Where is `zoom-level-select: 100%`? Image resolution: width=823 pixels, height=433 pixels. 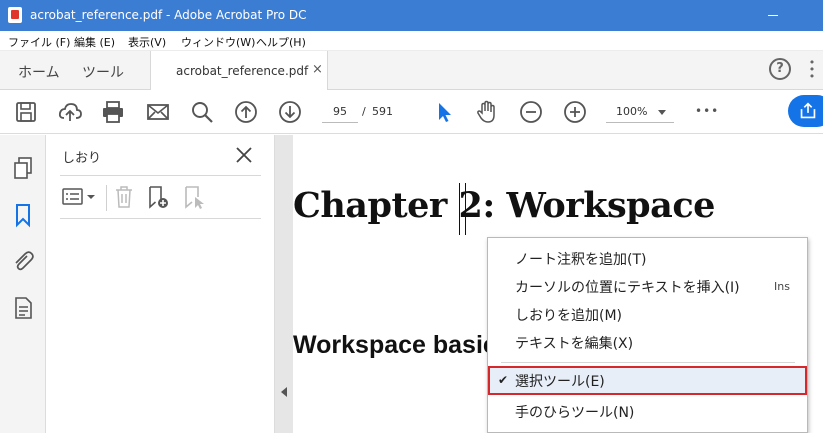
zoom-level-select: 100% is located at coordinates (640, 112).